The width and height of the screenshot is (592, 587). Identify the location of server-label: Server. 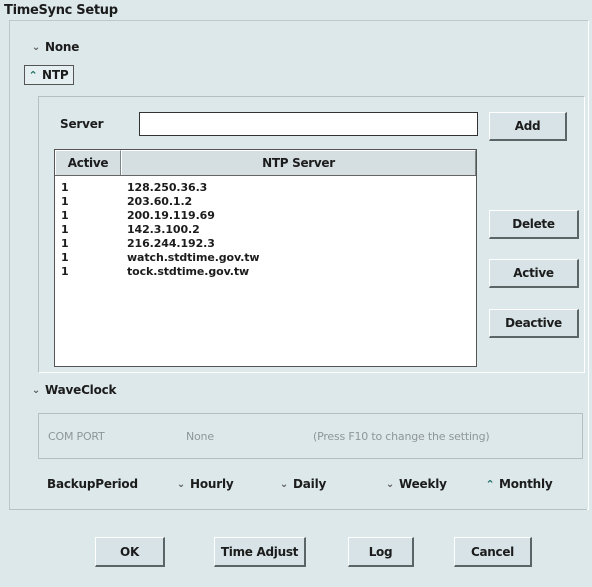
(82, 124).